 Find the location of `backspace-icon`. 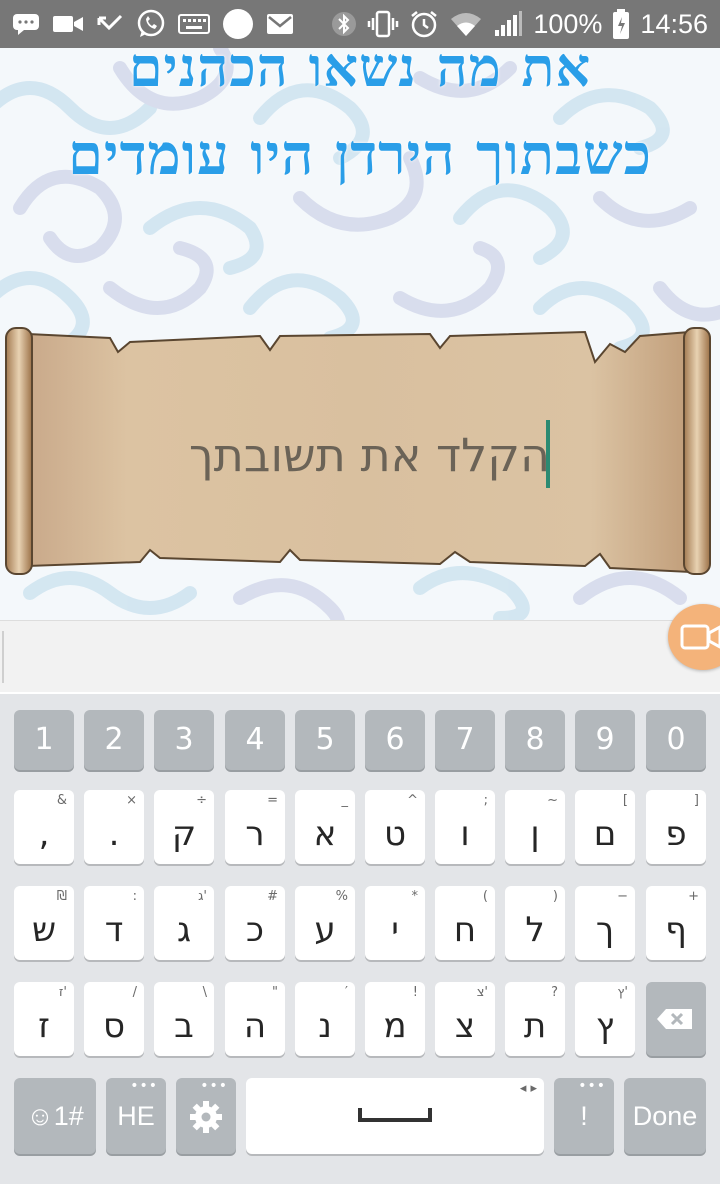

backspace-icon is located at coordinates (674, 1019).